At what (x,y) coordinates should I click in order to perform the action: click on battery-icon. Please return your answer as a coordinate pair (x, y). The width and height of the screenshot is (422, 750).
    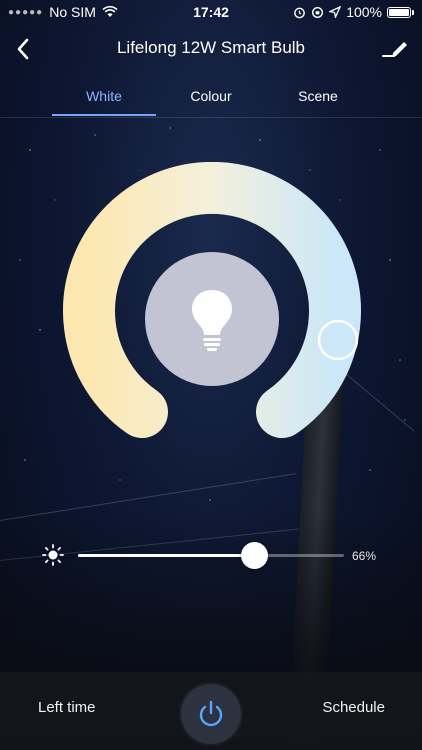
    Looking at the image, I should click on (399, 12).